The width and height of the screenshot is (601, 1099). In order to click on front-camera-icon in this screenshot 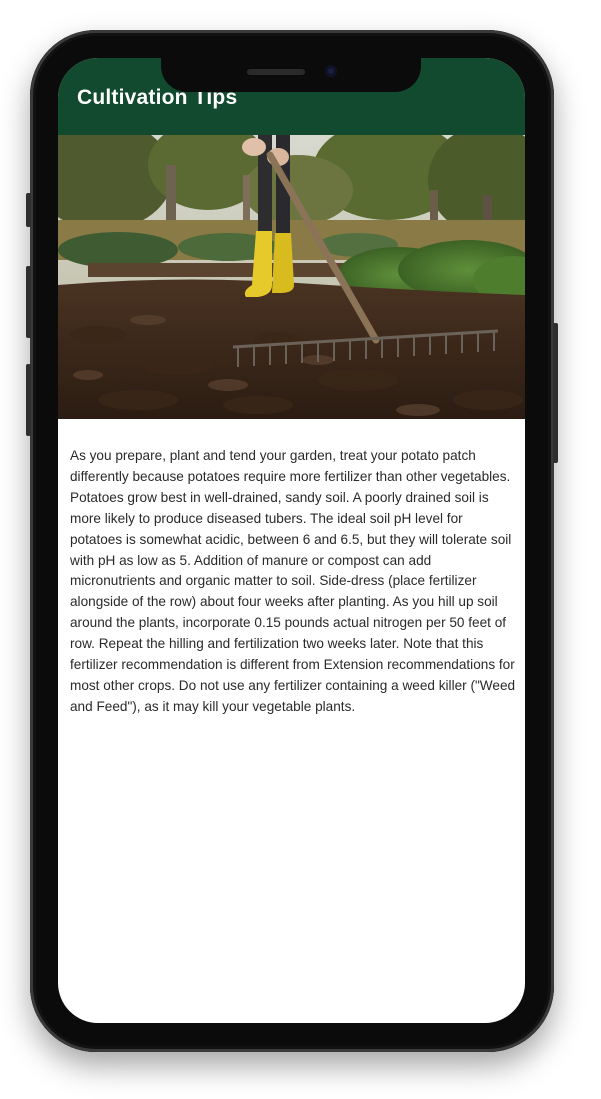, I will do `click(331, 71)`.